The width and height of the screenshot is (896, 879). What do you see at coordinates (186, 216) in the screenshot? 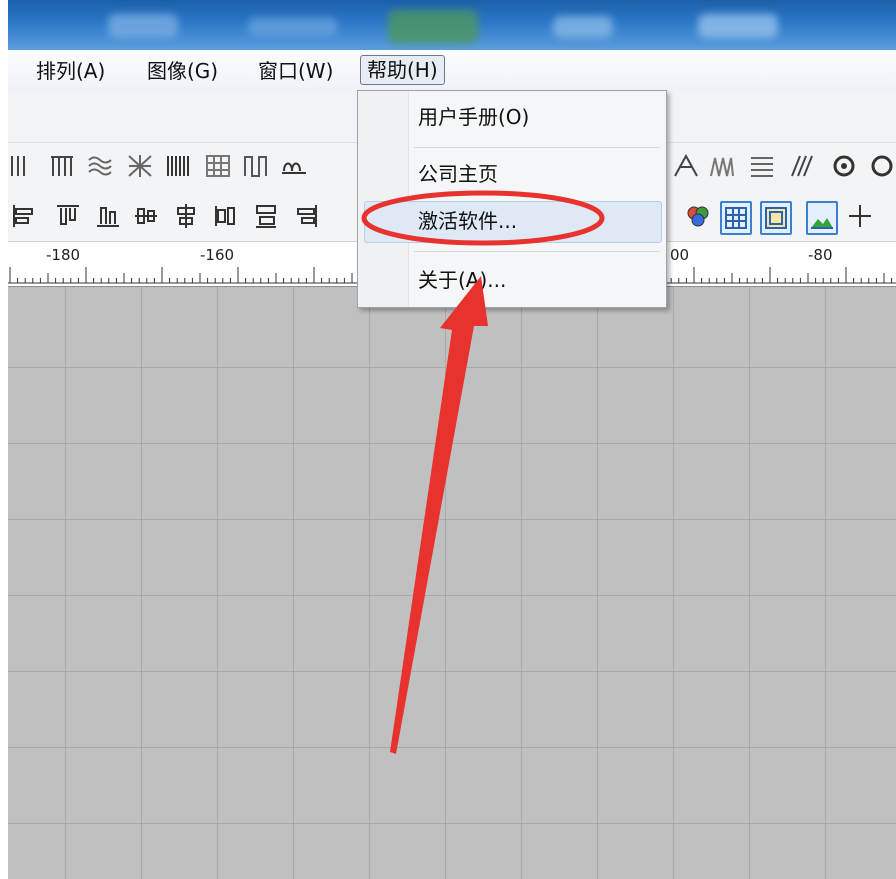
I see `align-center-v-icon` at bounding box center [186, 216].